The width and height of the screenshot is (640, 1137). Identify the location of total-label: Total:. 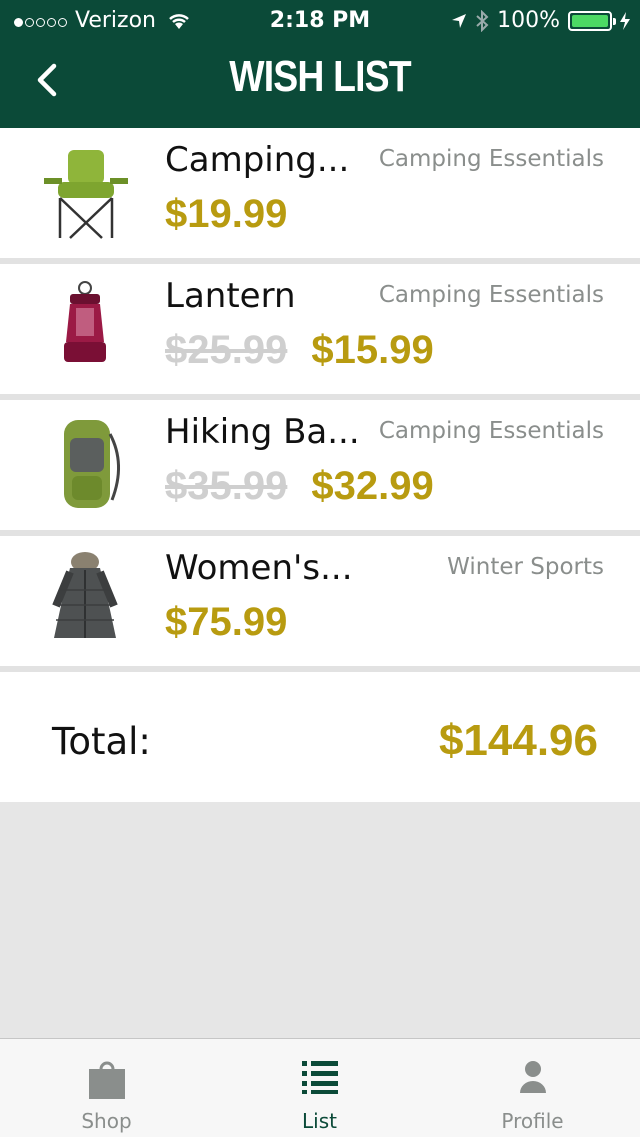
(101, 741).